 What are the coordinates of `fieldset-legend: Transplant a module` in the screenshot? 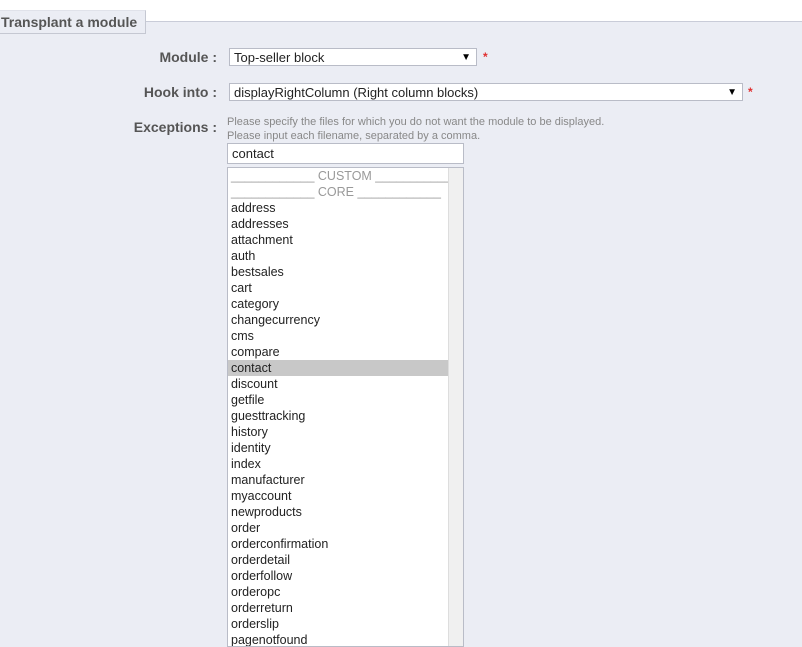 It's located at (73, 22).